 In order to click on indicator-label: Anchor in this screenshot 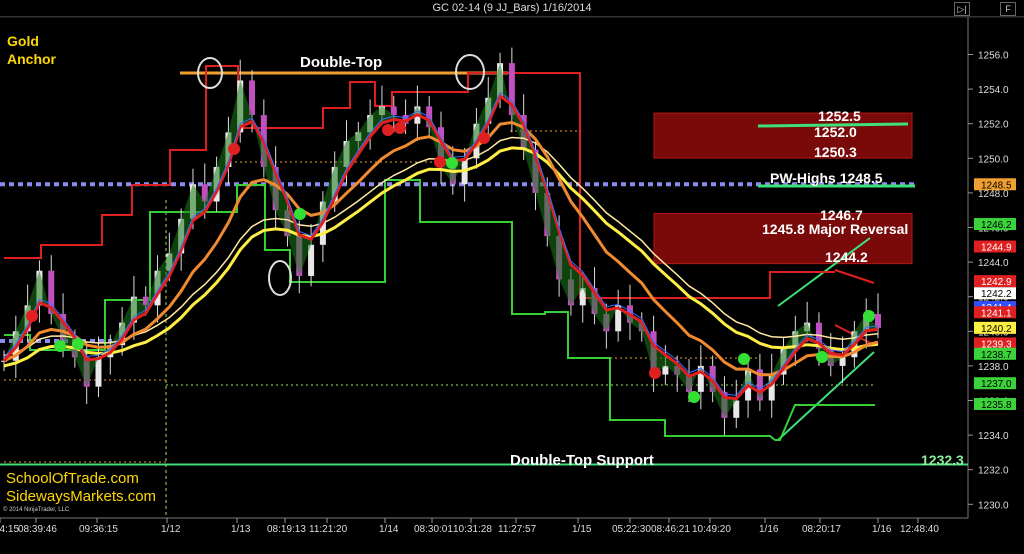, I will do `click(31, 59)`.